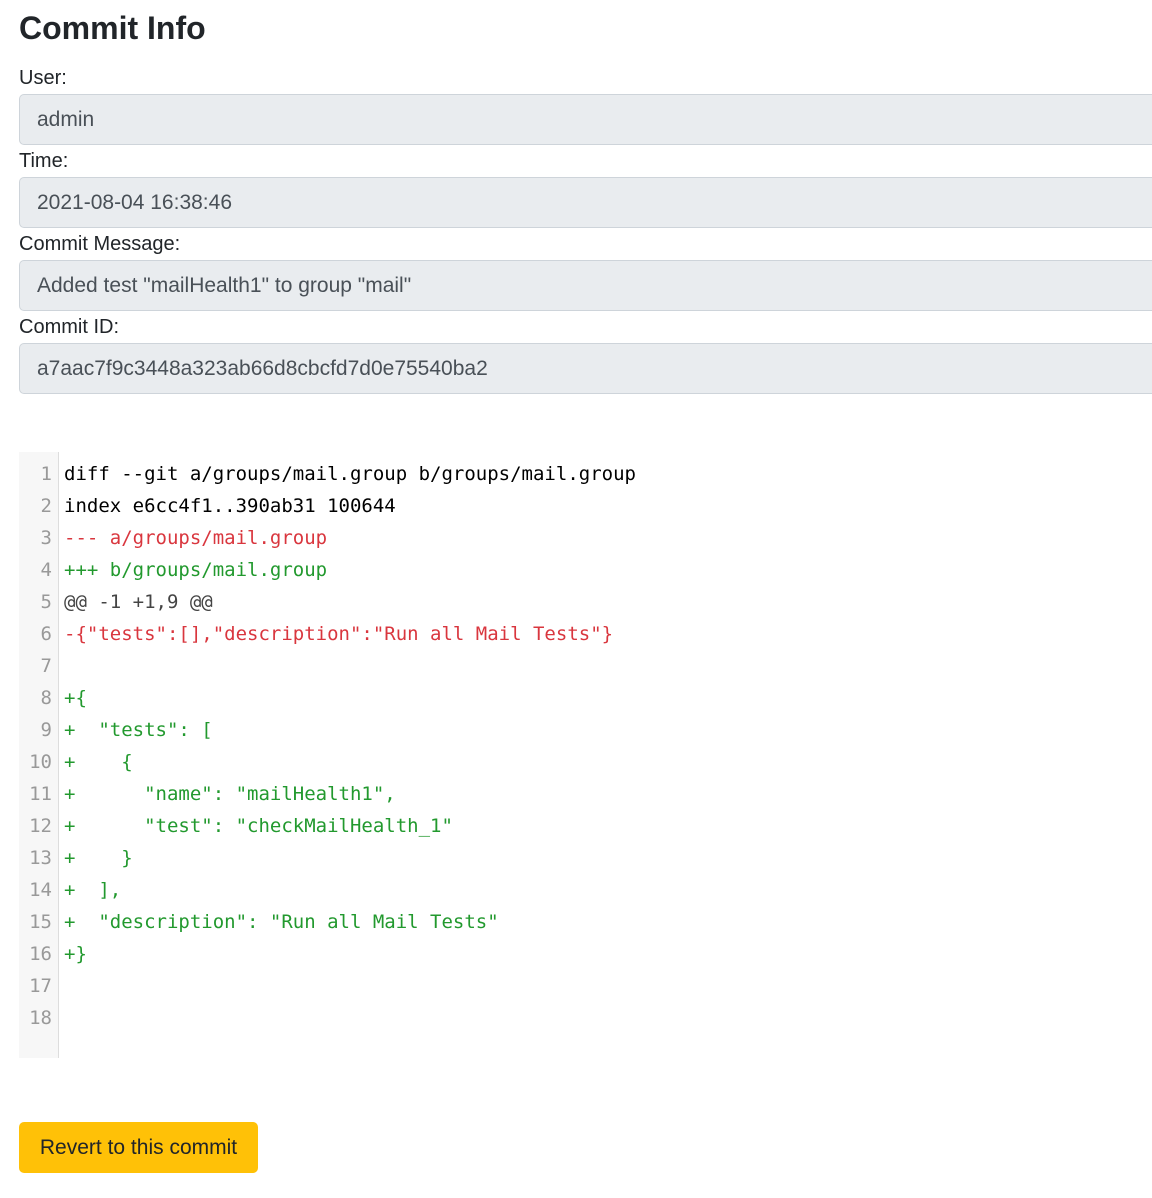 This screenshot has width=1152, height=1198. I want to click on line-number: 2, so click(46, 506).